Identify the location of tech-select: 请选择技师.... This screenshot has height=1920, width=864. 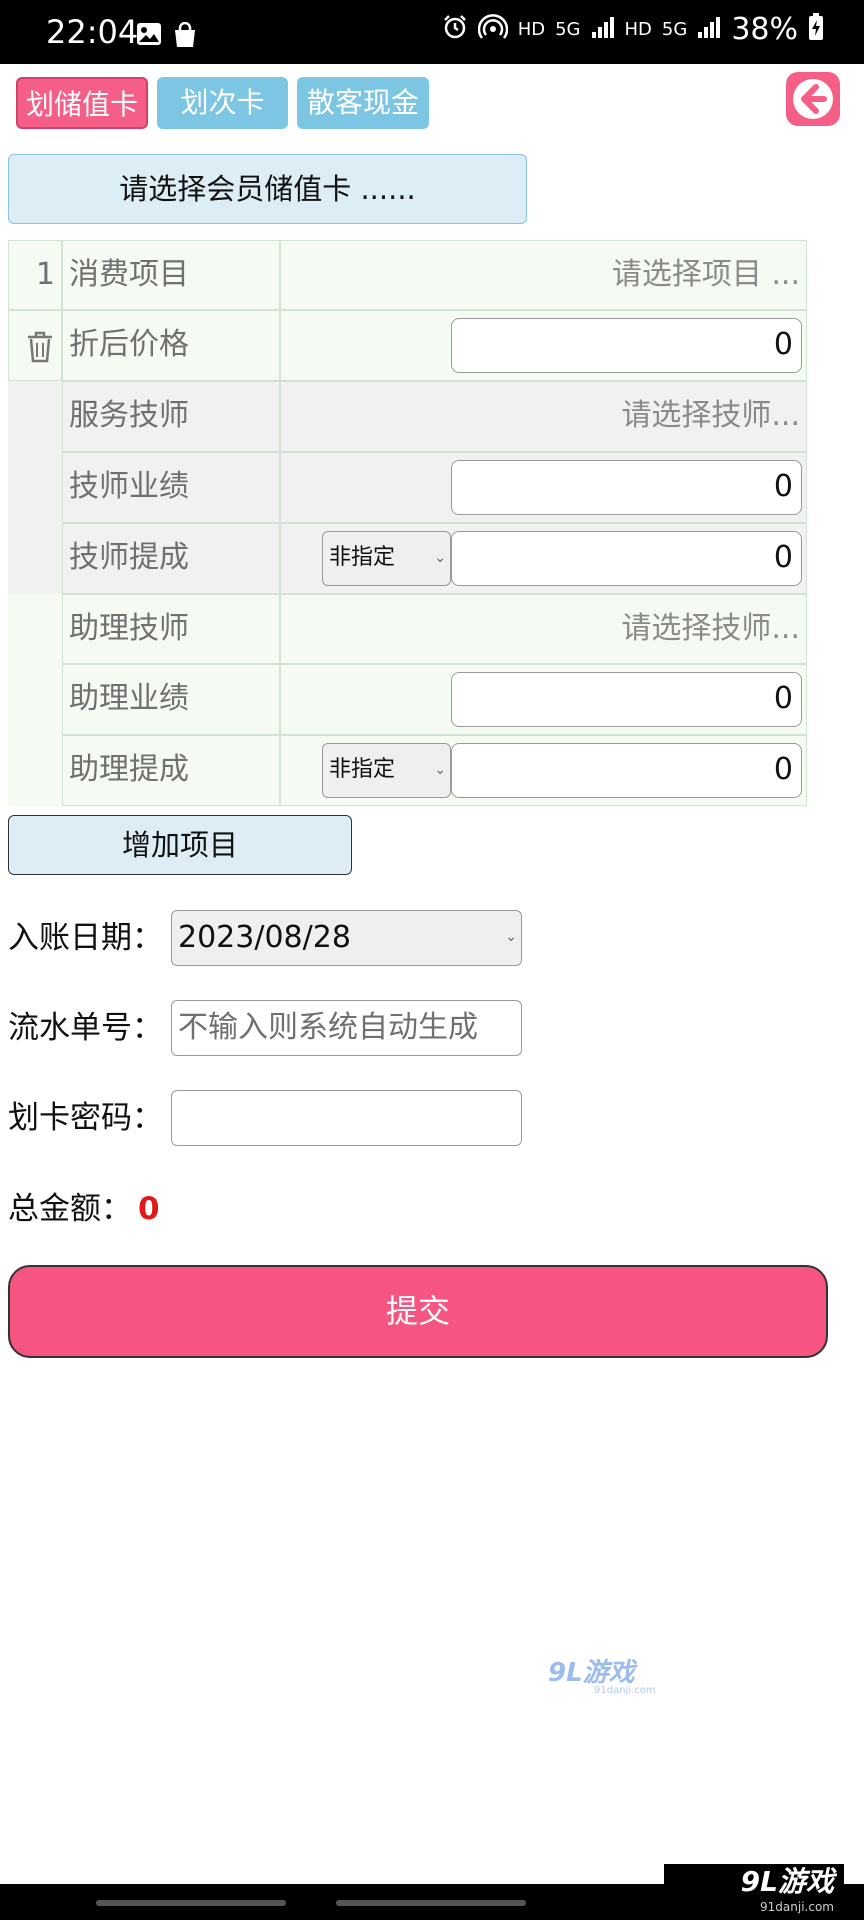
(543, 416).